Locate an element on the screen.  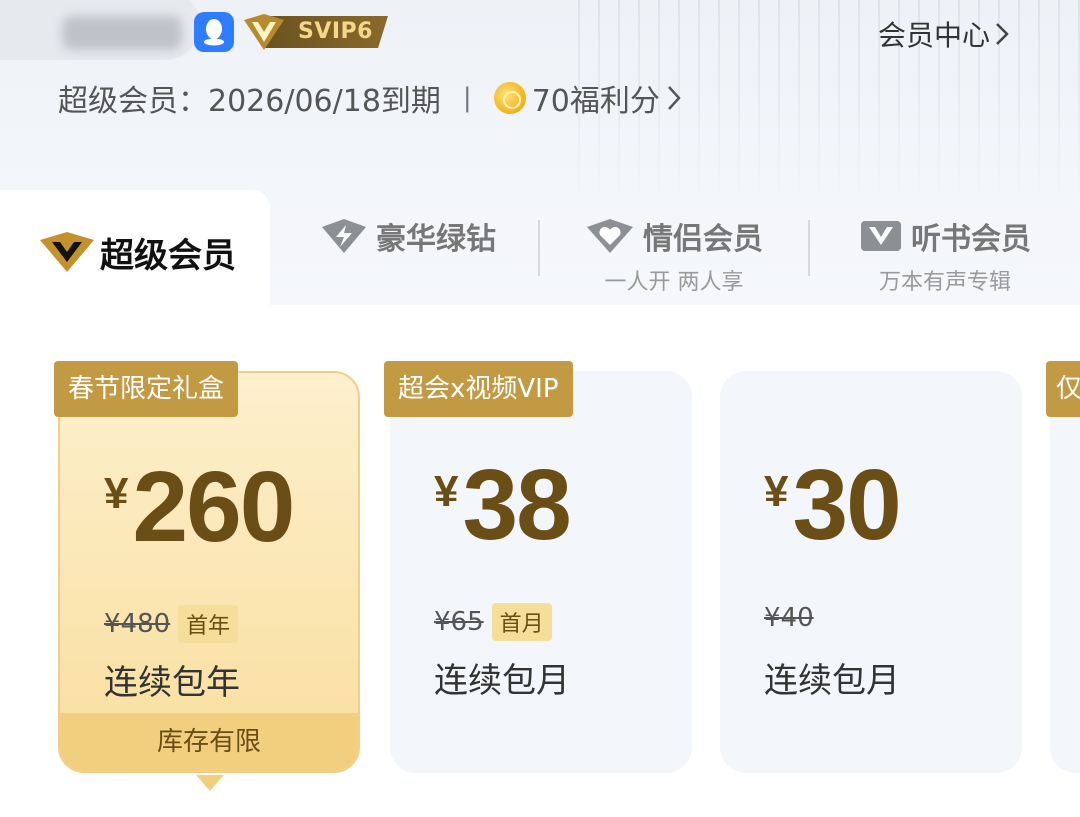
tab-subtitle: 万本有声专辑 is located at coordinates (944, 282).